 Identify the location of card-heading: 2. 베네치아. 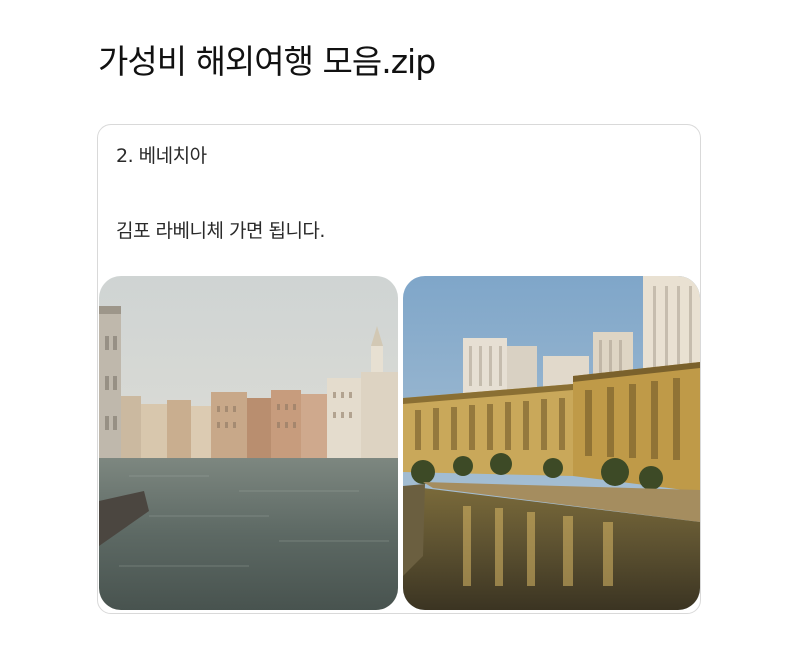
(161, 156).